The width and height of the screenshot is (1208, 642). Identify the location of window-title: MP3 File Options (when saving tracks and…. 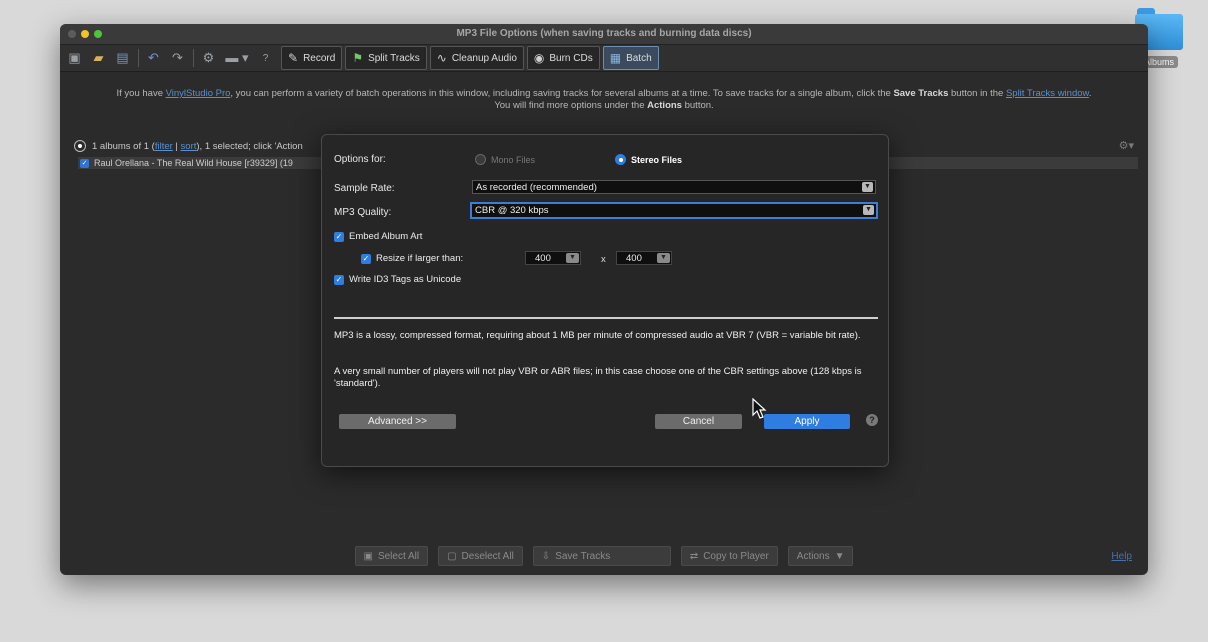
(604, 33).